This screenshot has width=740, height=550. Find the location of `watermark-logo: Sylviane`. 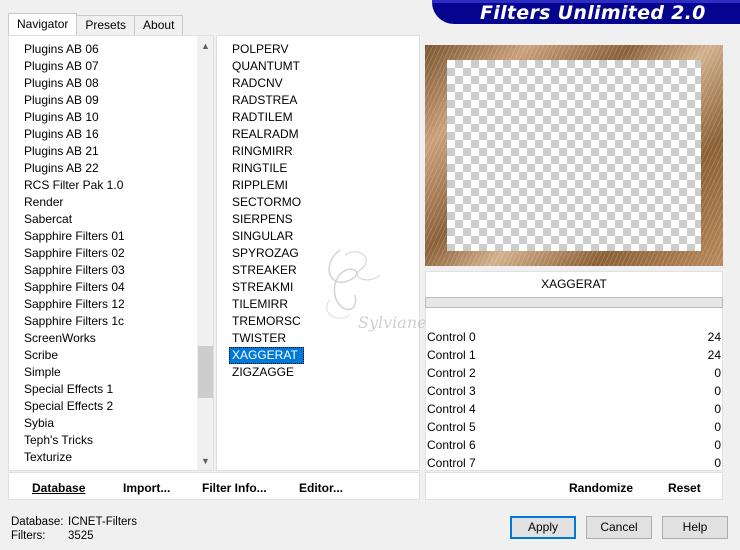

watermark-logo: Sylviane is located at coordinates (376, 290).